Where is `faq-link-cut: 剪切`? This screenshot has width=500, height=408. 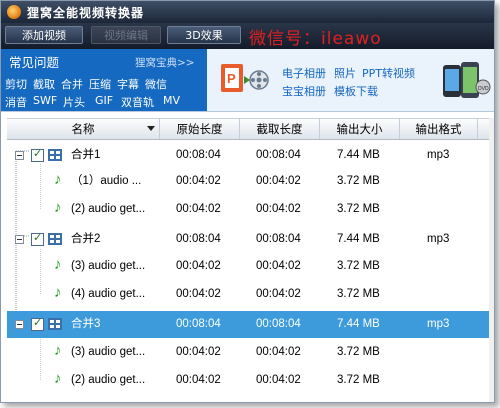
faq-link-cut: 剪切 is located at coordinates (16, 84).